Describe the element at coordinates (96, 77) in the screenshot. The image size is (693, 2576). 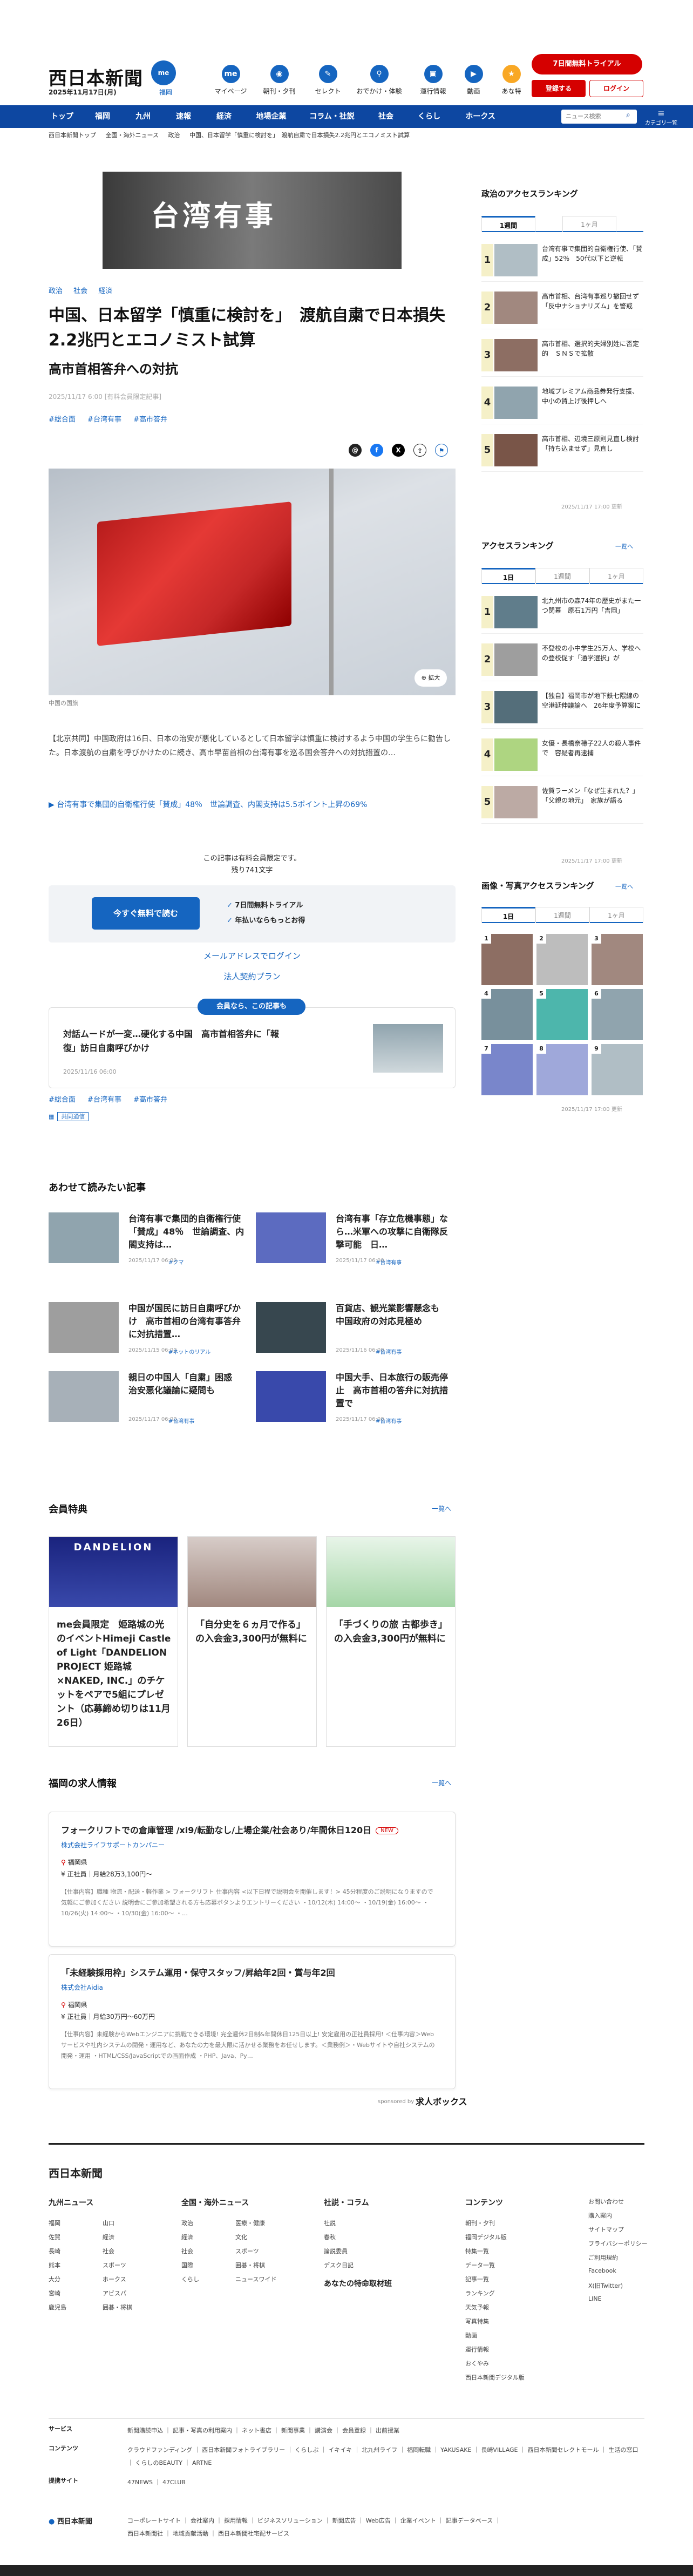
I see `site-logo: 西日本新聞` at that location.